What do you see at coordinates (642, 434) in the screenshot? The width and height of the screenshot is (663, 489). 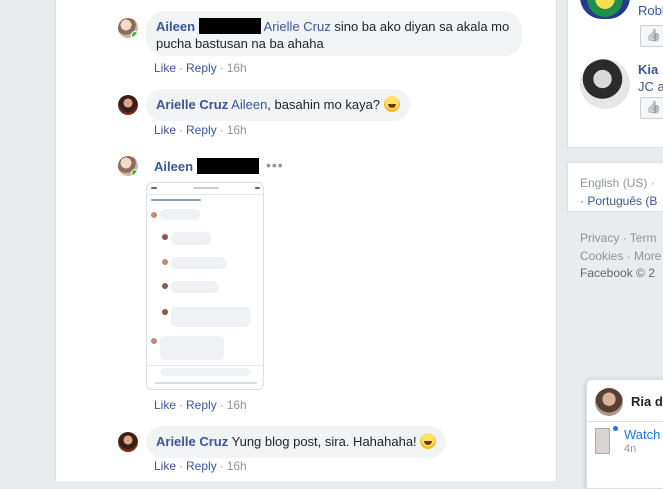 I see `watch-link: Watch` at bounding box center [642, 434].